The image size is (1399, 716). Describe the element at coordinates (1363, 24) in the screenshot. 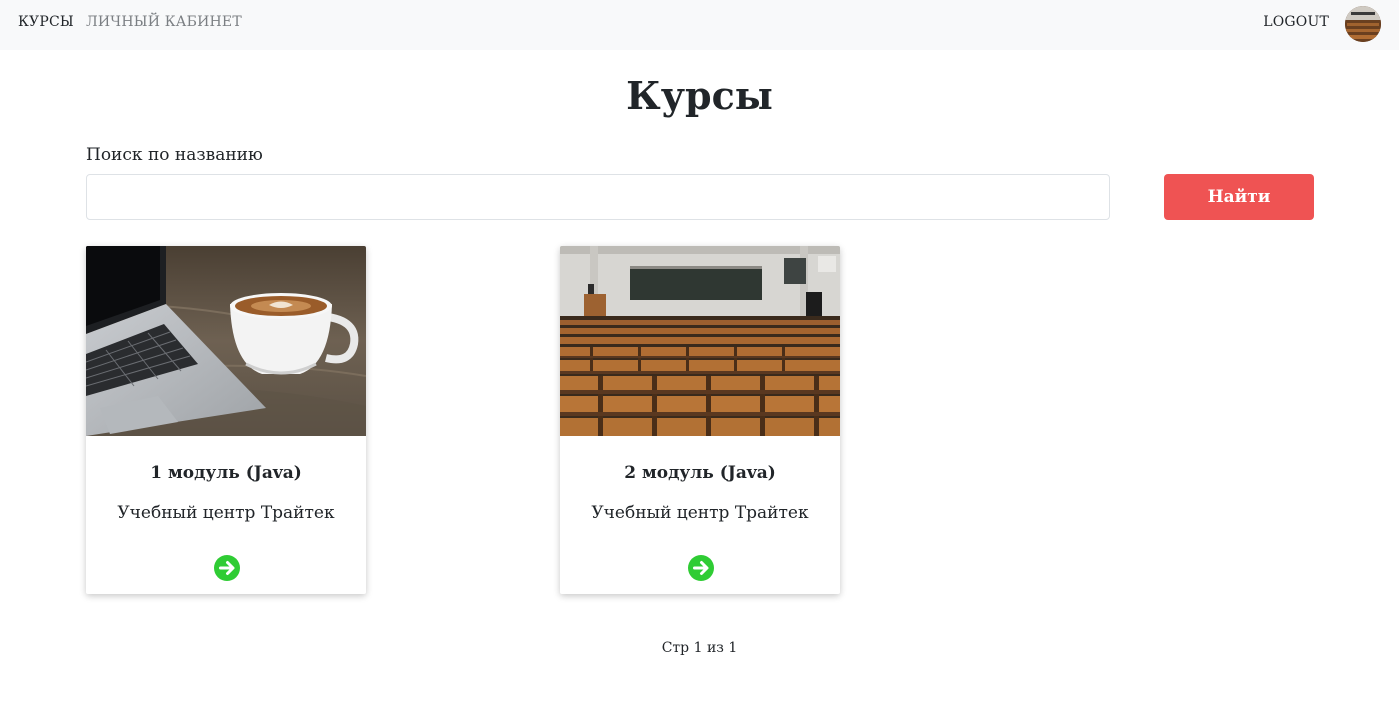

I see `avatar` at that location.